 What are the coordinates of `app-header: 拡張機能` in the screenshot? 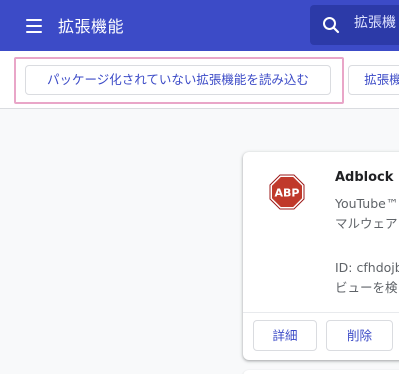 It's located at (199, 25).